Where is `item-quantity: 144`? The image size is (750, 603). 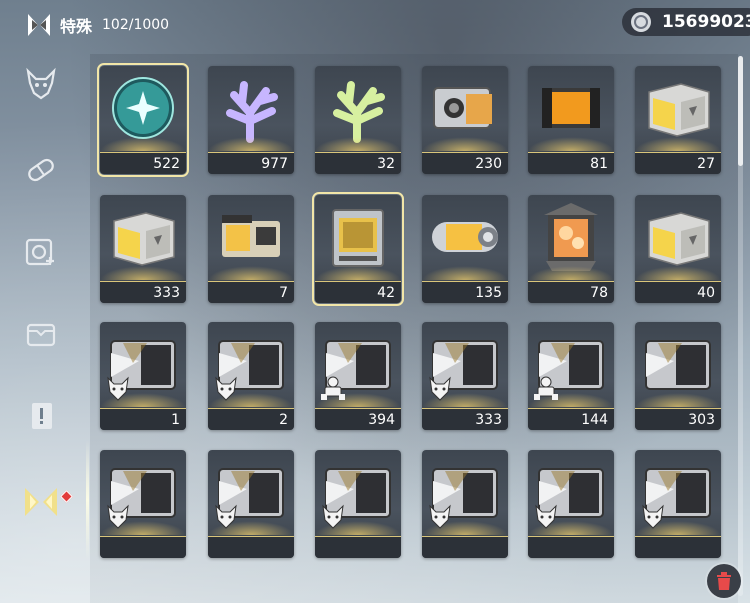
item-quantity: 144 is located at coordinates (571, 419).